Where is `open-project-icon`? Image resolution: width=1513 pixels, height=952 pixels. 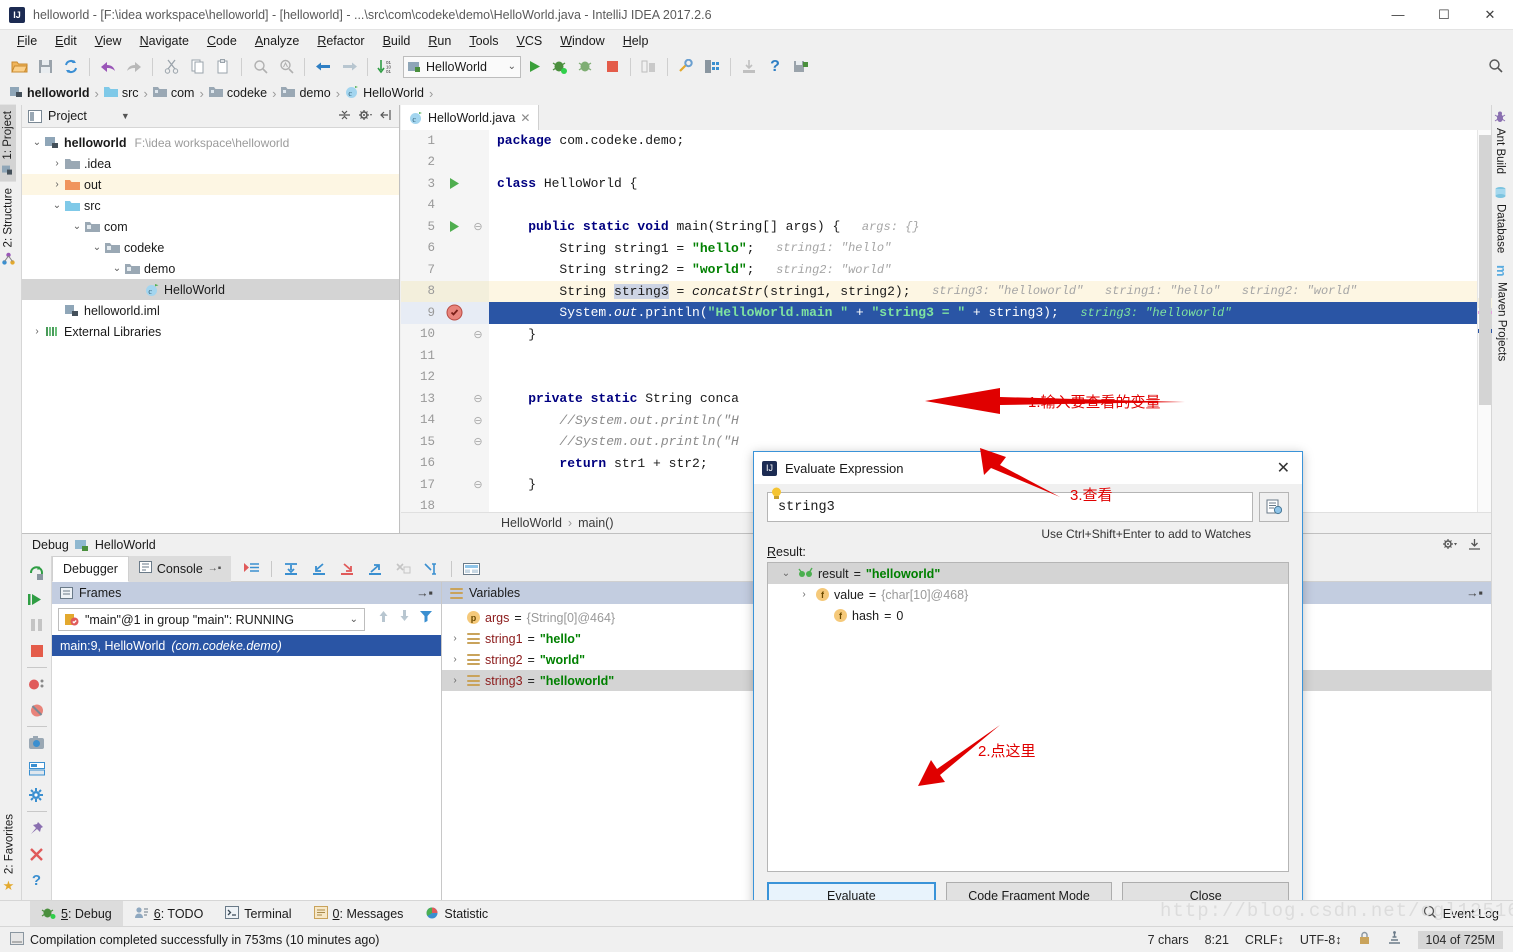 open-project-icon is located at coordinates (19, 67).